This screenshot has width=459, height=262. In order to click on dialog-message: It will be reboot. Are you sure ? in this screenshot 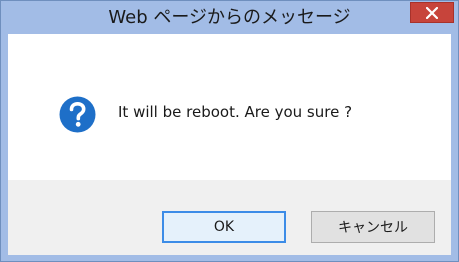, I will do `click(235, 112)`.